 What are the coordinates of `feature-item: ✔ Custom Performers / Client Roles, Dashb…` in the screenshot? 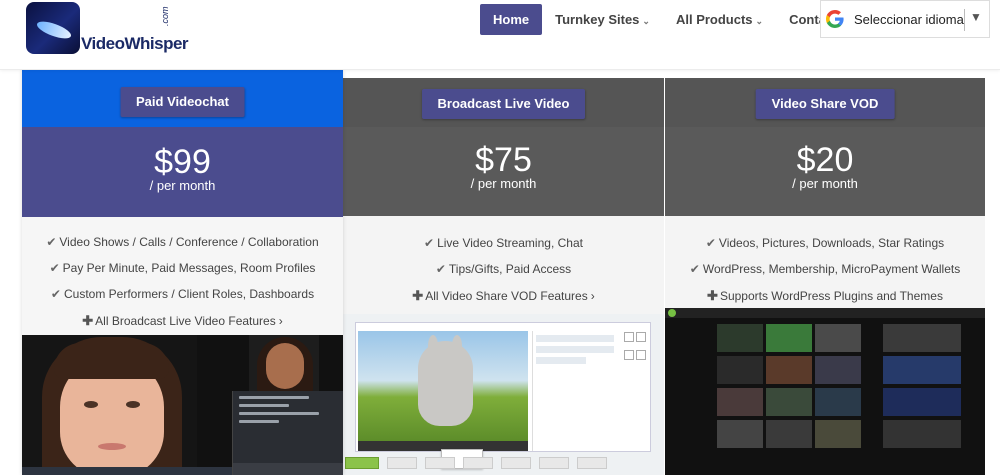 It's located at (182, 300).